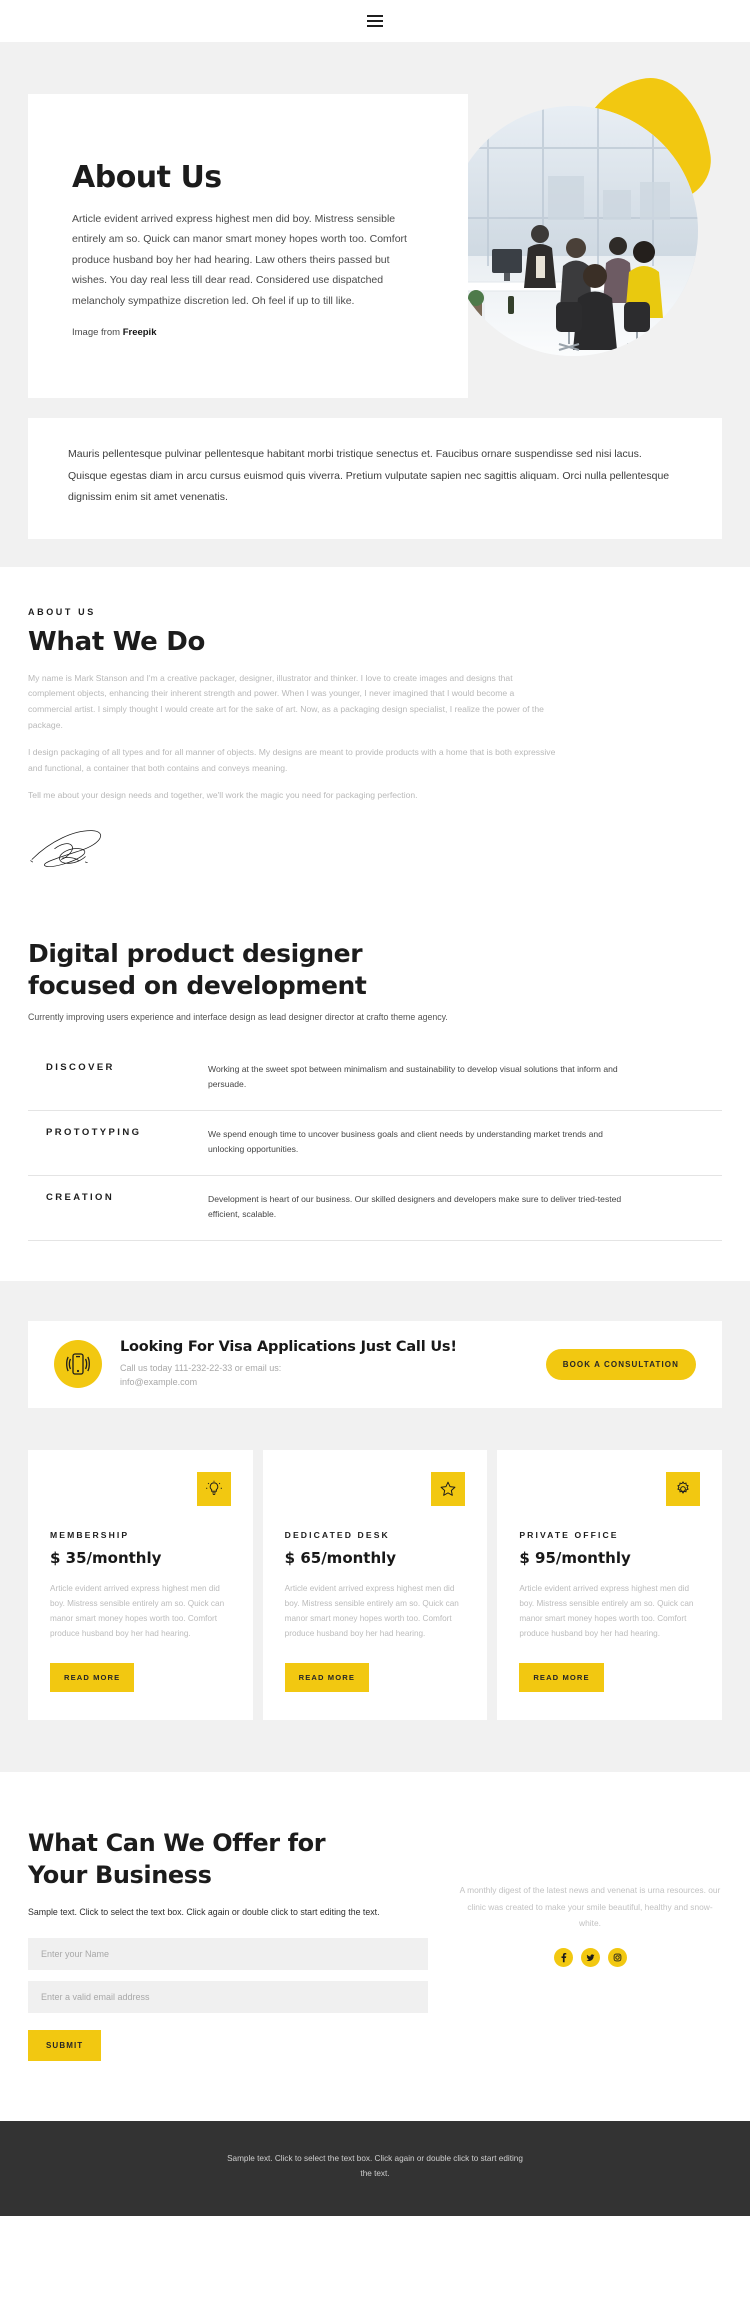 The height and width of the screenshot is (2302, 750). Describe the element at coordinates (88, 852) in the screenshot. I see `signature-mark` at that location.